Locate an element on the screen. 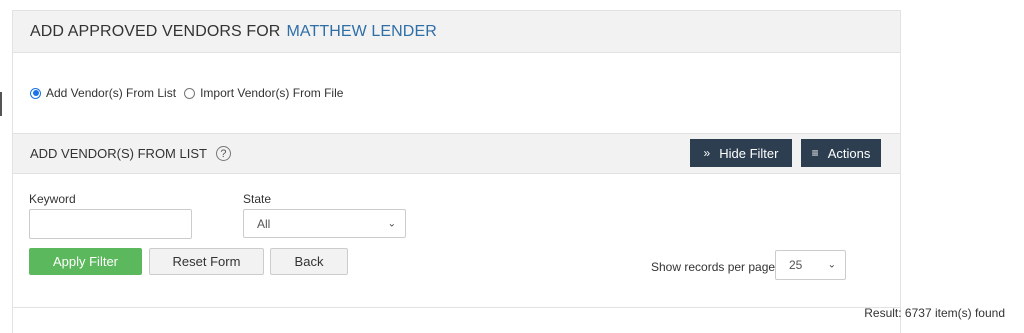 This screenshot has height=333, width=1024. radio-import-from-file-label: Import Vendor(s) From File is located at coordinates (271, 93).